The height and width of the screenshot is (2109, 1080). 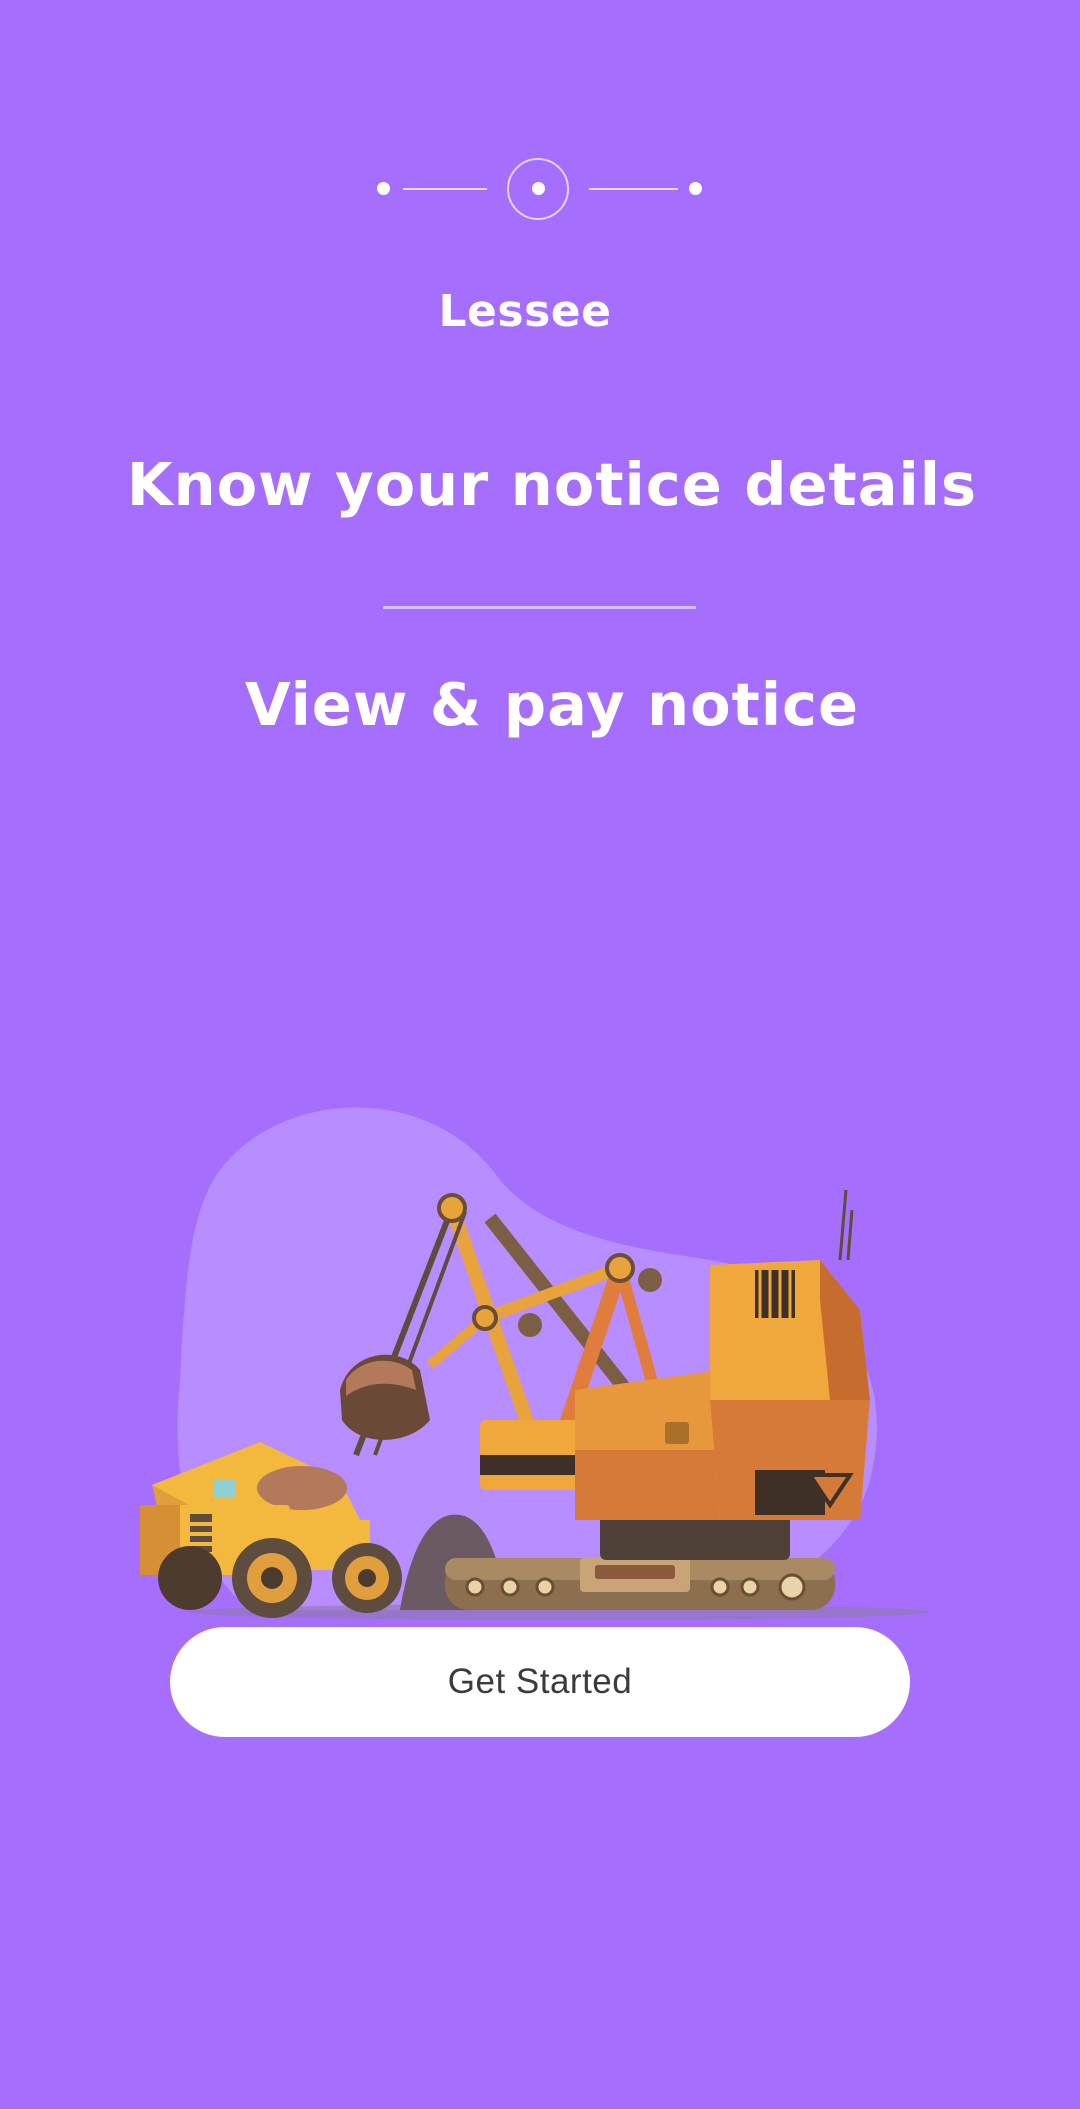 I want to click on step-dot-2-current, so click(x=538, y=188).